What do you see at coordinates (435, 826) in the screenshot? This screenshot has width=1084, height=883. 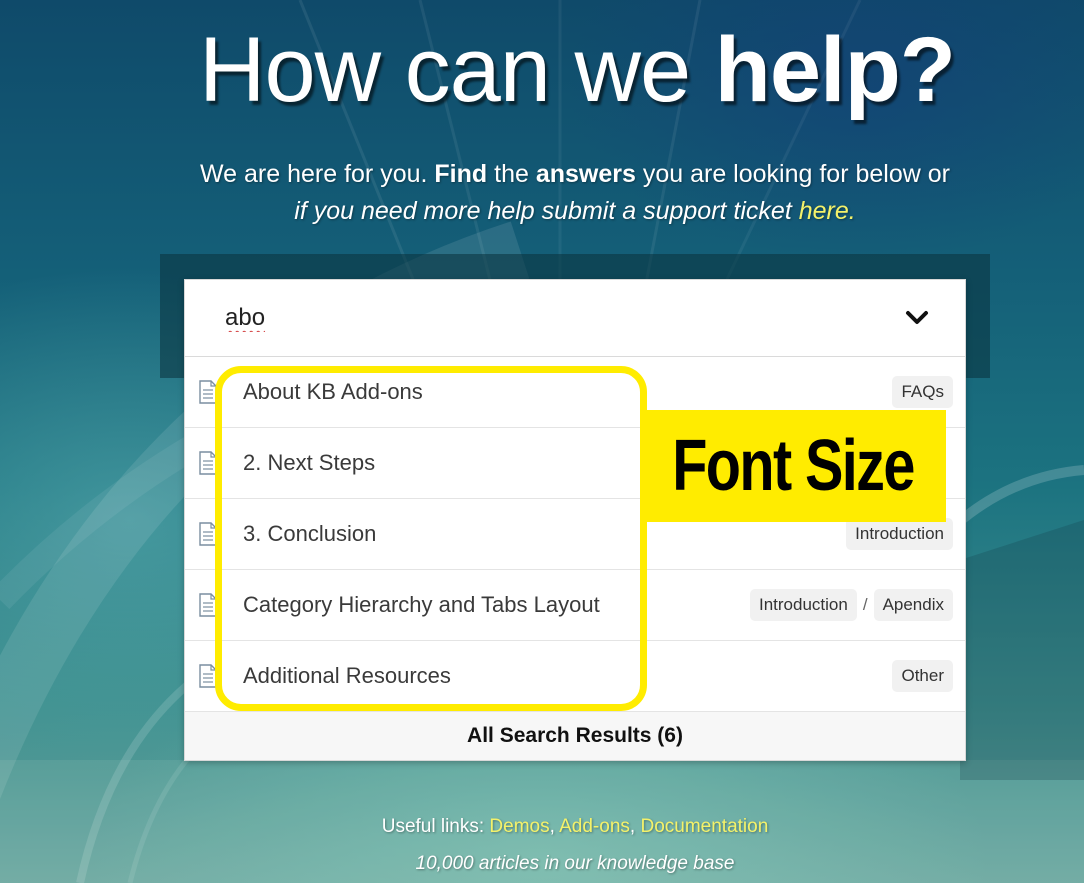 I see `useful-links-label: Useful links:` at bounding box center [435, 826].